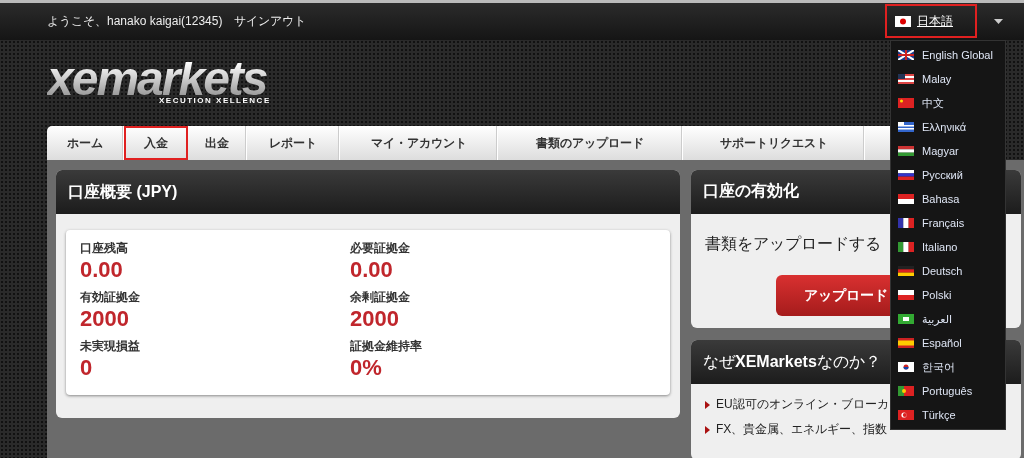  What do you see at coordinates (270, 21) in the screenshot?
I see `sign-out-link: サインアウト` at bounding box center [270, 21].